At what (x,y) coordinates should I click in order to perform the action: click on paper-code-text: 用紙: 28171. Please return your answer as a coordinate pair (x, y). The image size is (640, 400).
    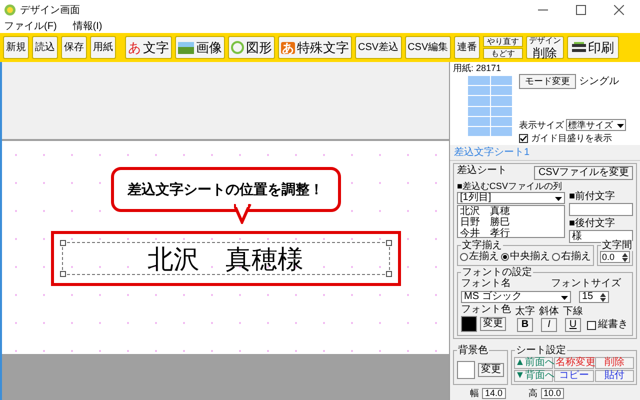
    Looking at the image, I should click on (477, 68).